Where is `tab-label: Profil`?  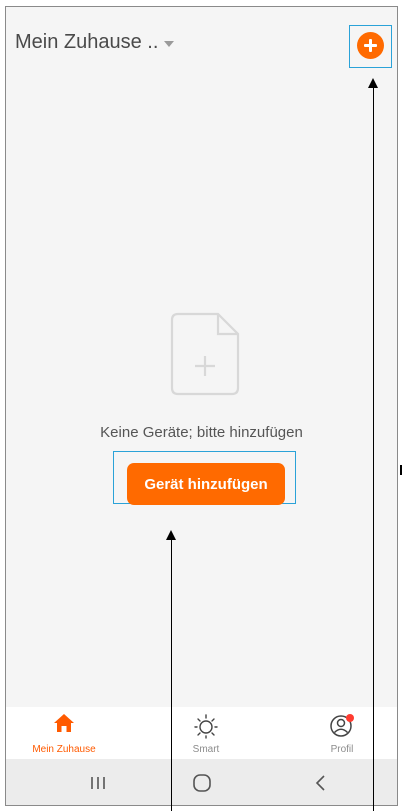 tab-label: Profil is located at coordinates (342, 749).